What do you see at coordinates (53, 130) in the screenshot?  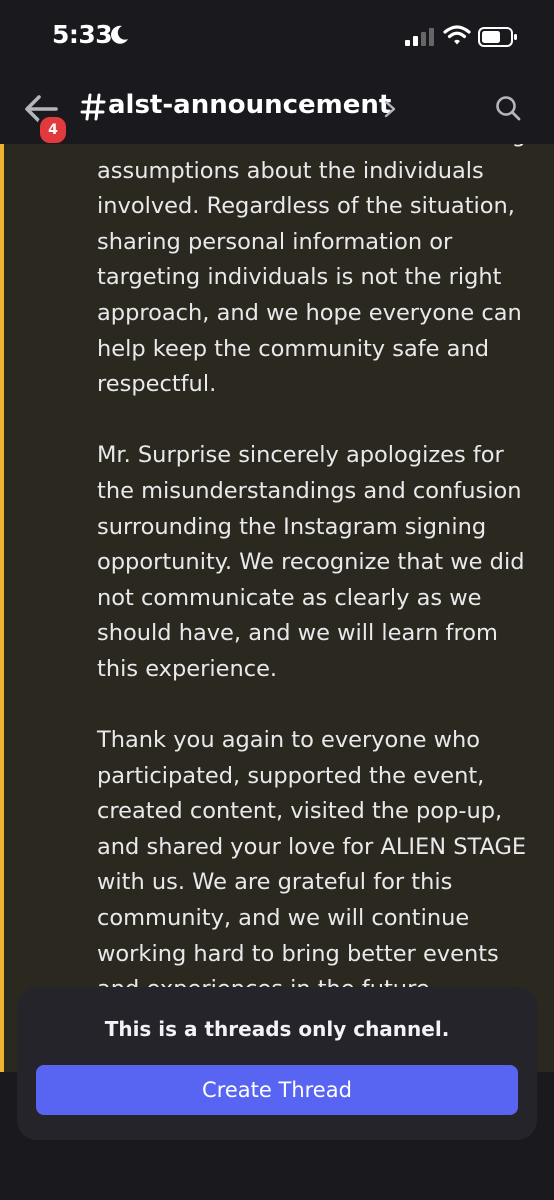 I see `unread-badge: 4` at bounding box center [53, 130].